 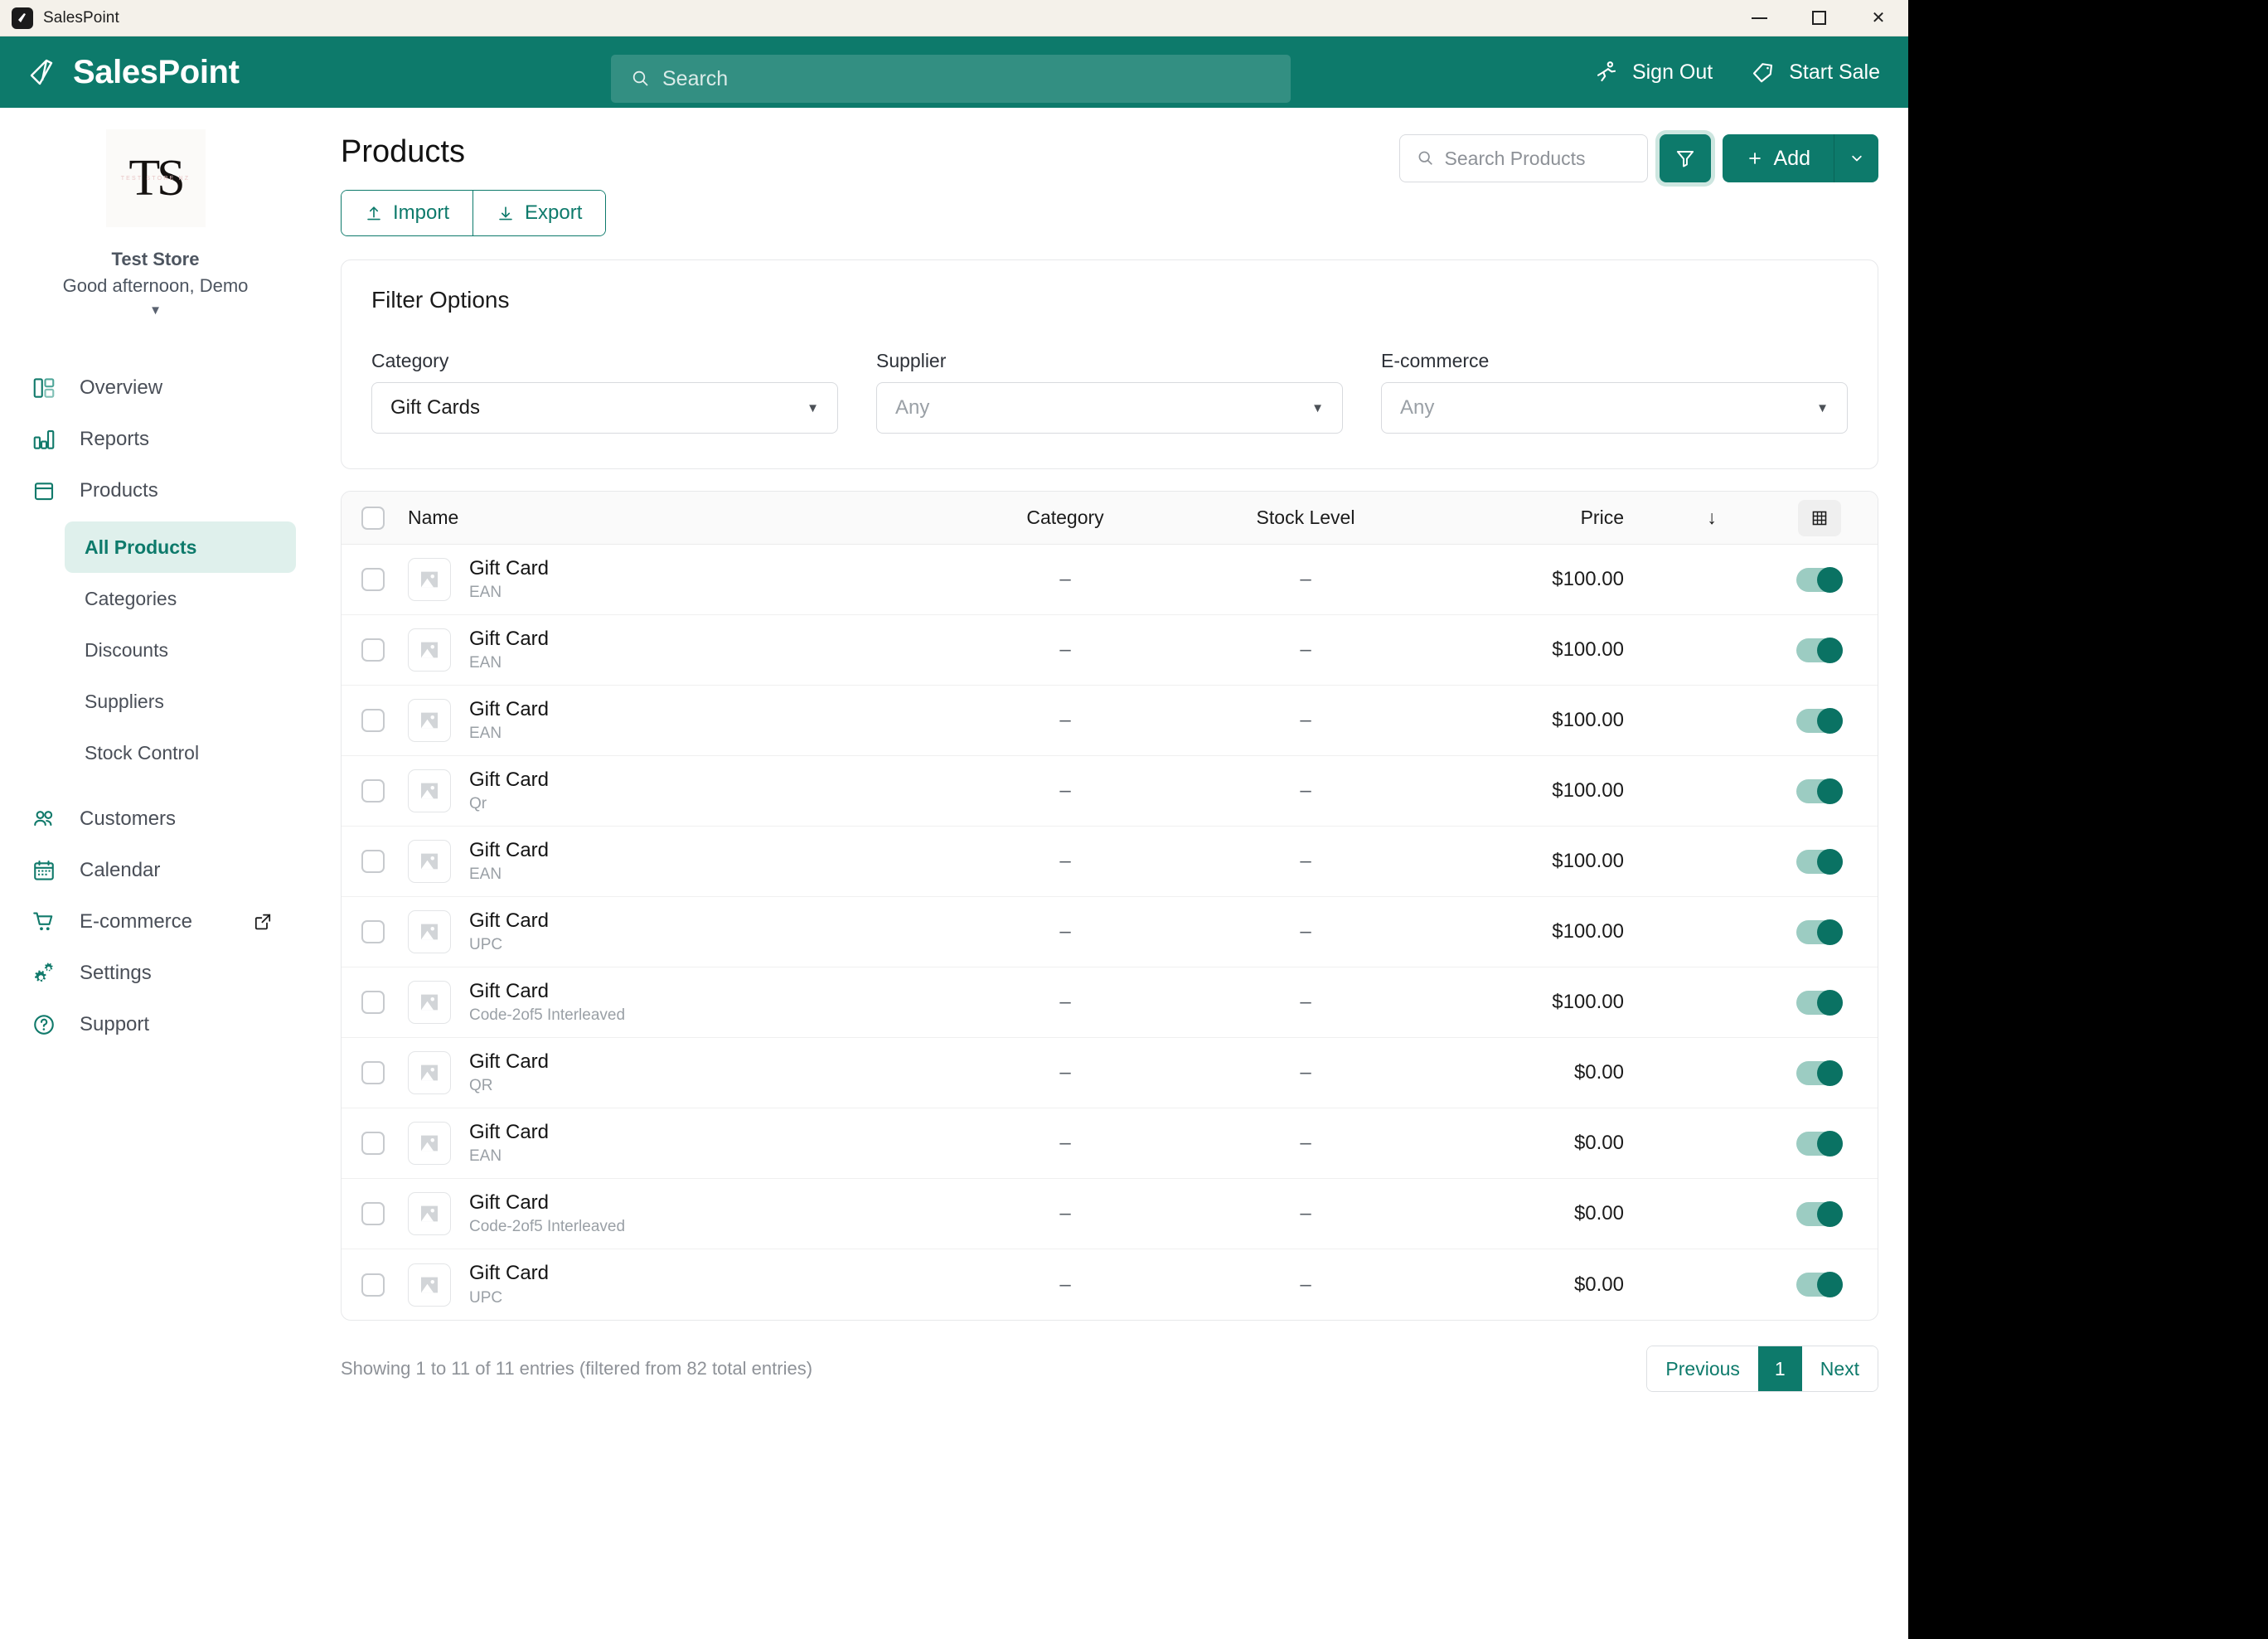 What do you see at coordinates (1523, 158) in the screenshot?
I see `search-products-input: Search Products` at bounding box center [1523, 158].